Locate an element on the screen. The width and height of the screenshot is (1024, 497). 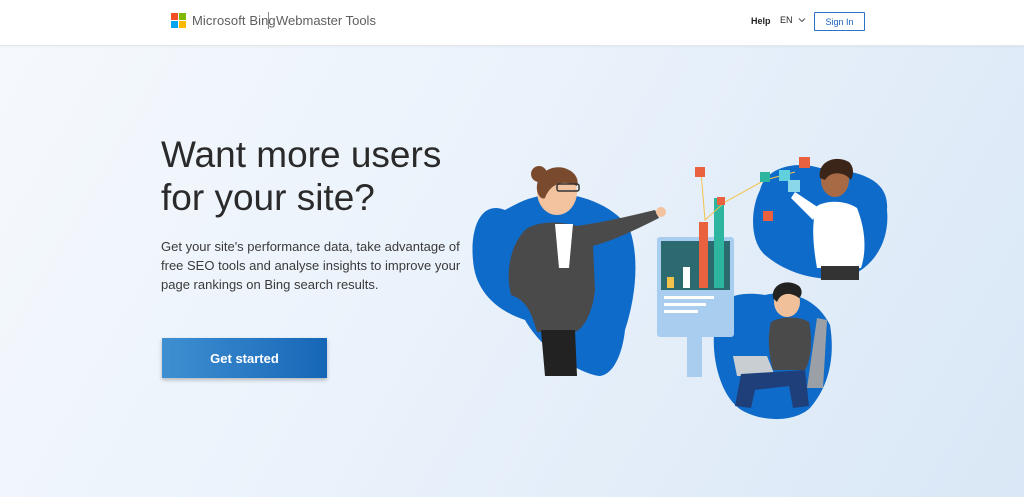
language-label: EN is located at coordinates (786, 20).